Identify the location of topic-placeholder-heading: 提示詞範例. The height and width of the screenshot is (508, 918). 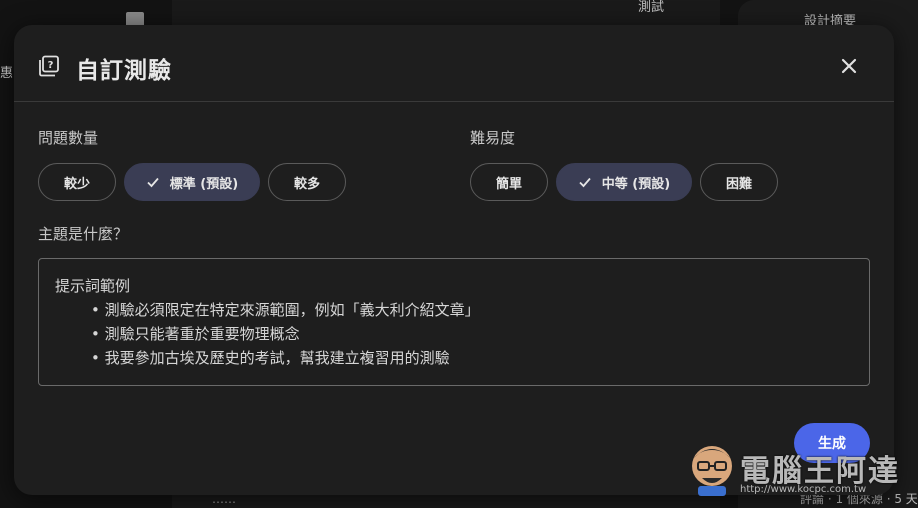
(93, 286).